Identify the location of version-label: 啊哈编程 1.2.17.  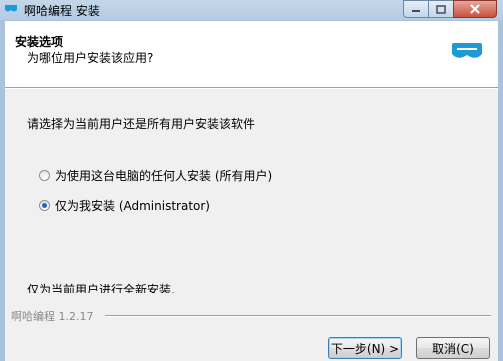
(52, 316).